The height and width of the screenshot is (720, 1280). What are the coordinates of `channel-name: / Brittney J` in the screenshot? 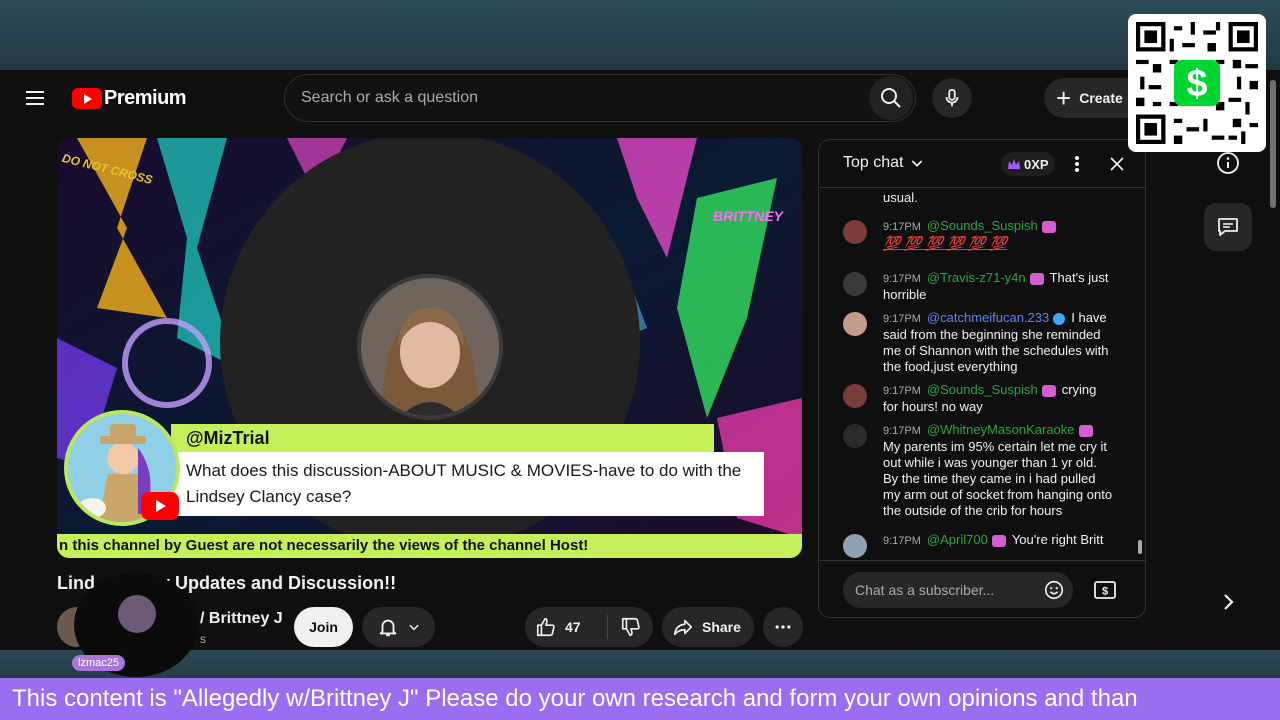 It's located at (241, 619).